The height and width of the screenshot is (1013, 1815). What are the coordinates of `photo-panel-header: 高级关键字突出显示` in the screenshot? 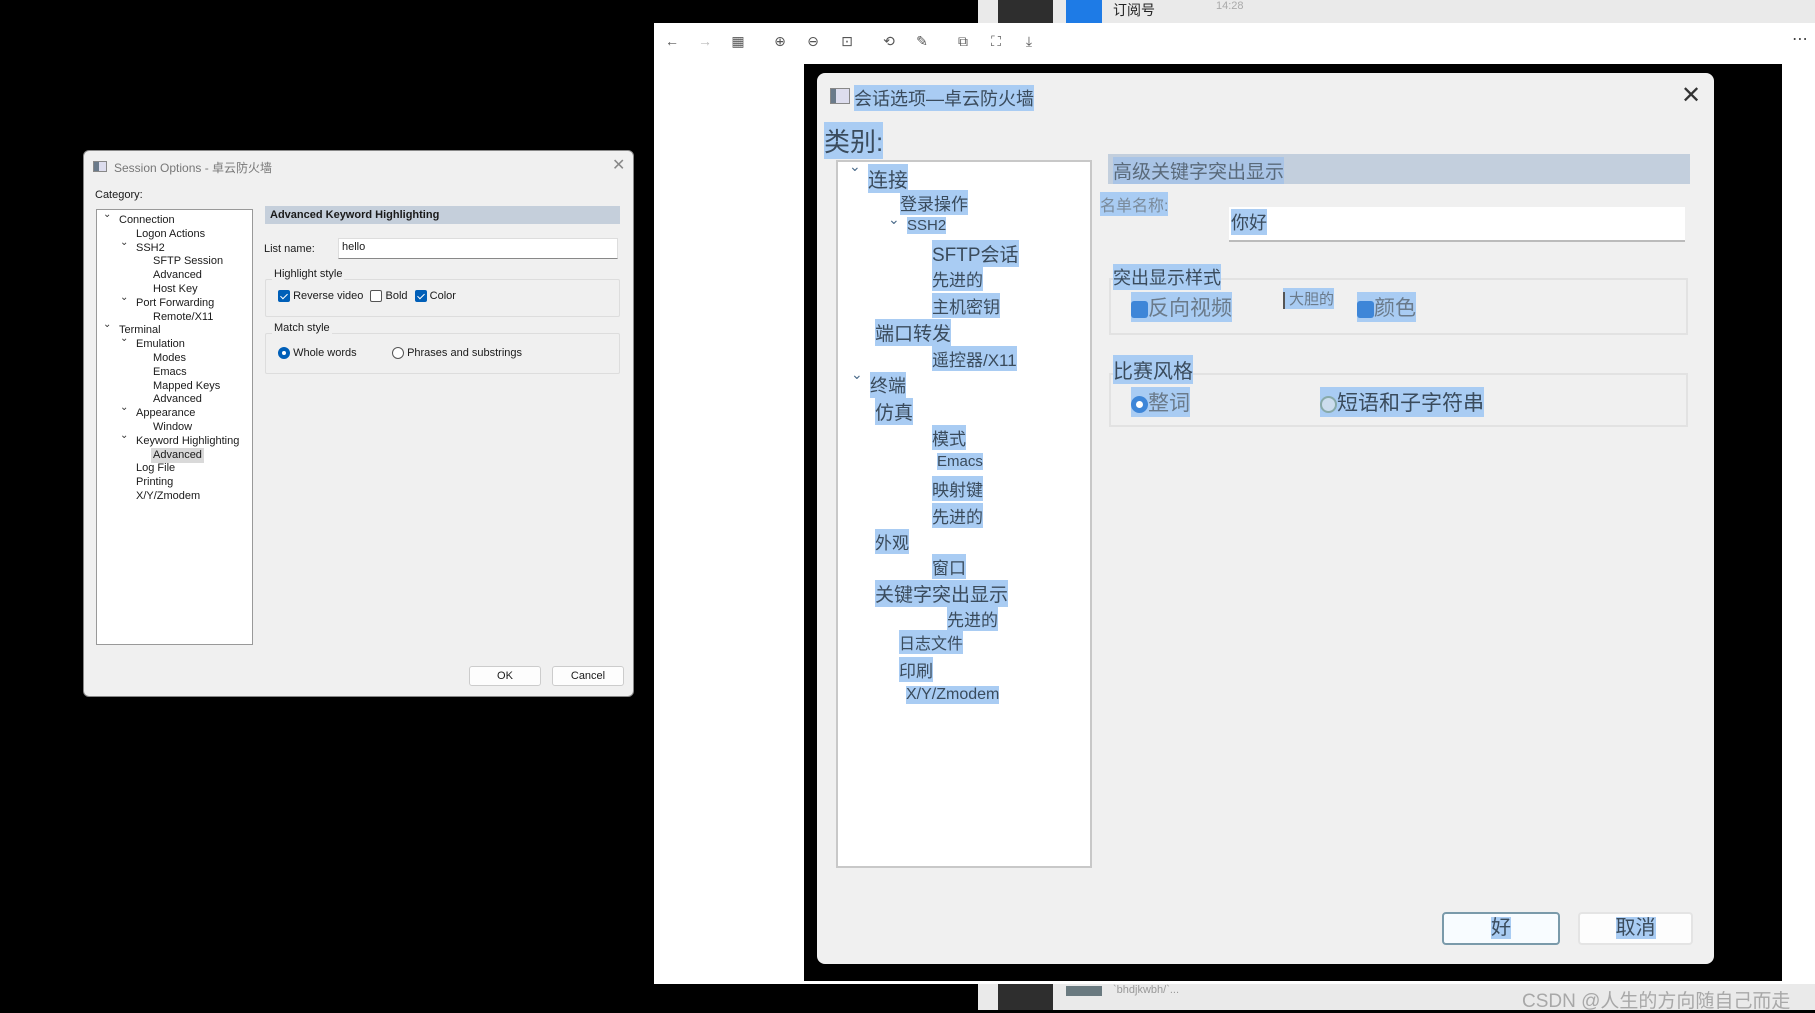 It's located at (1399, 169).